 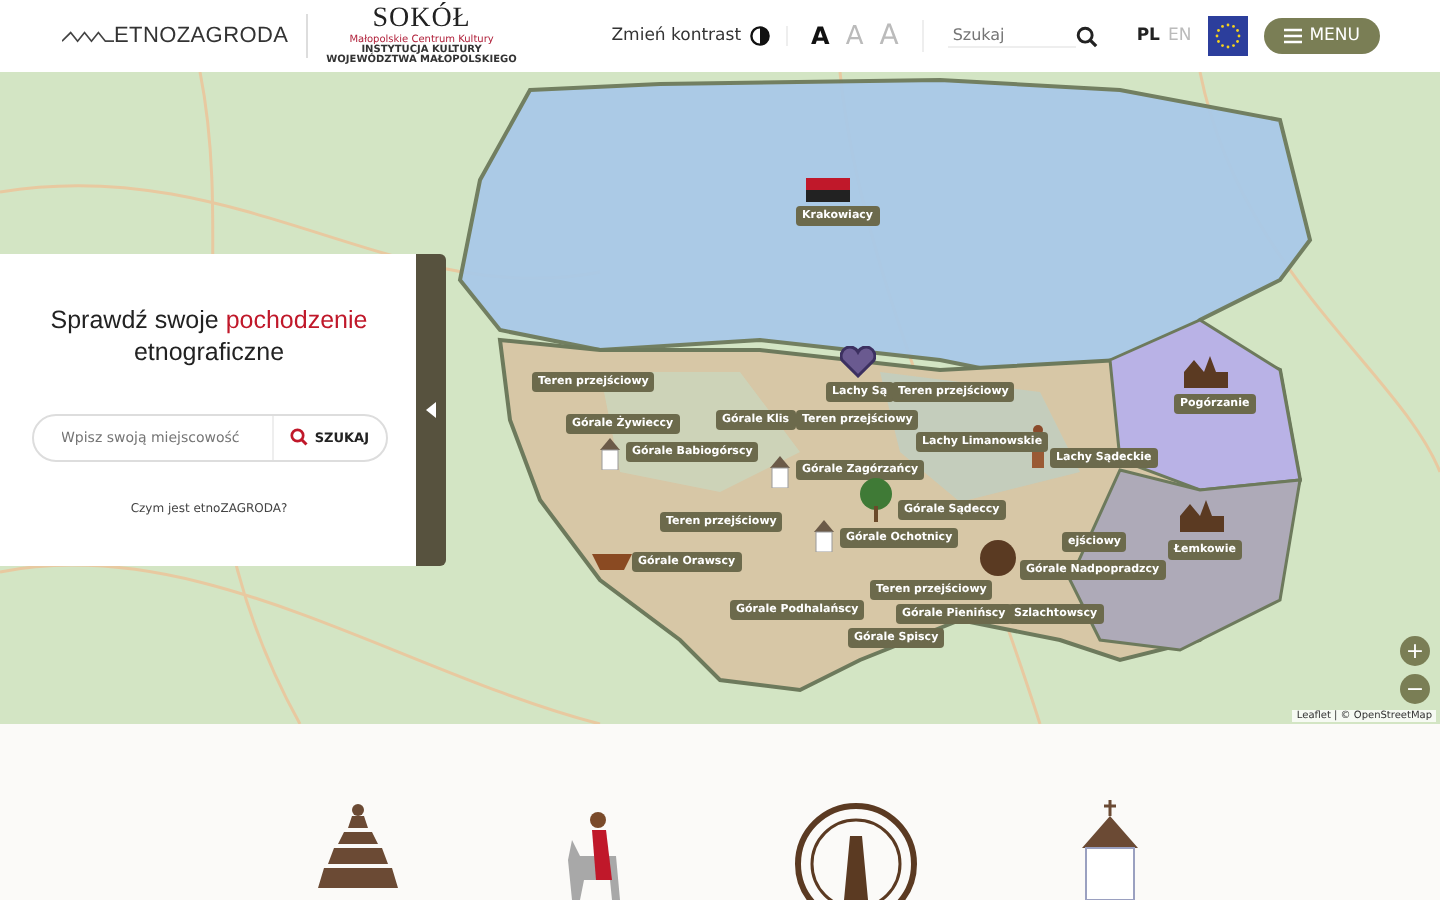 I want to click on contrast-icon, so click(x=759, y=36).